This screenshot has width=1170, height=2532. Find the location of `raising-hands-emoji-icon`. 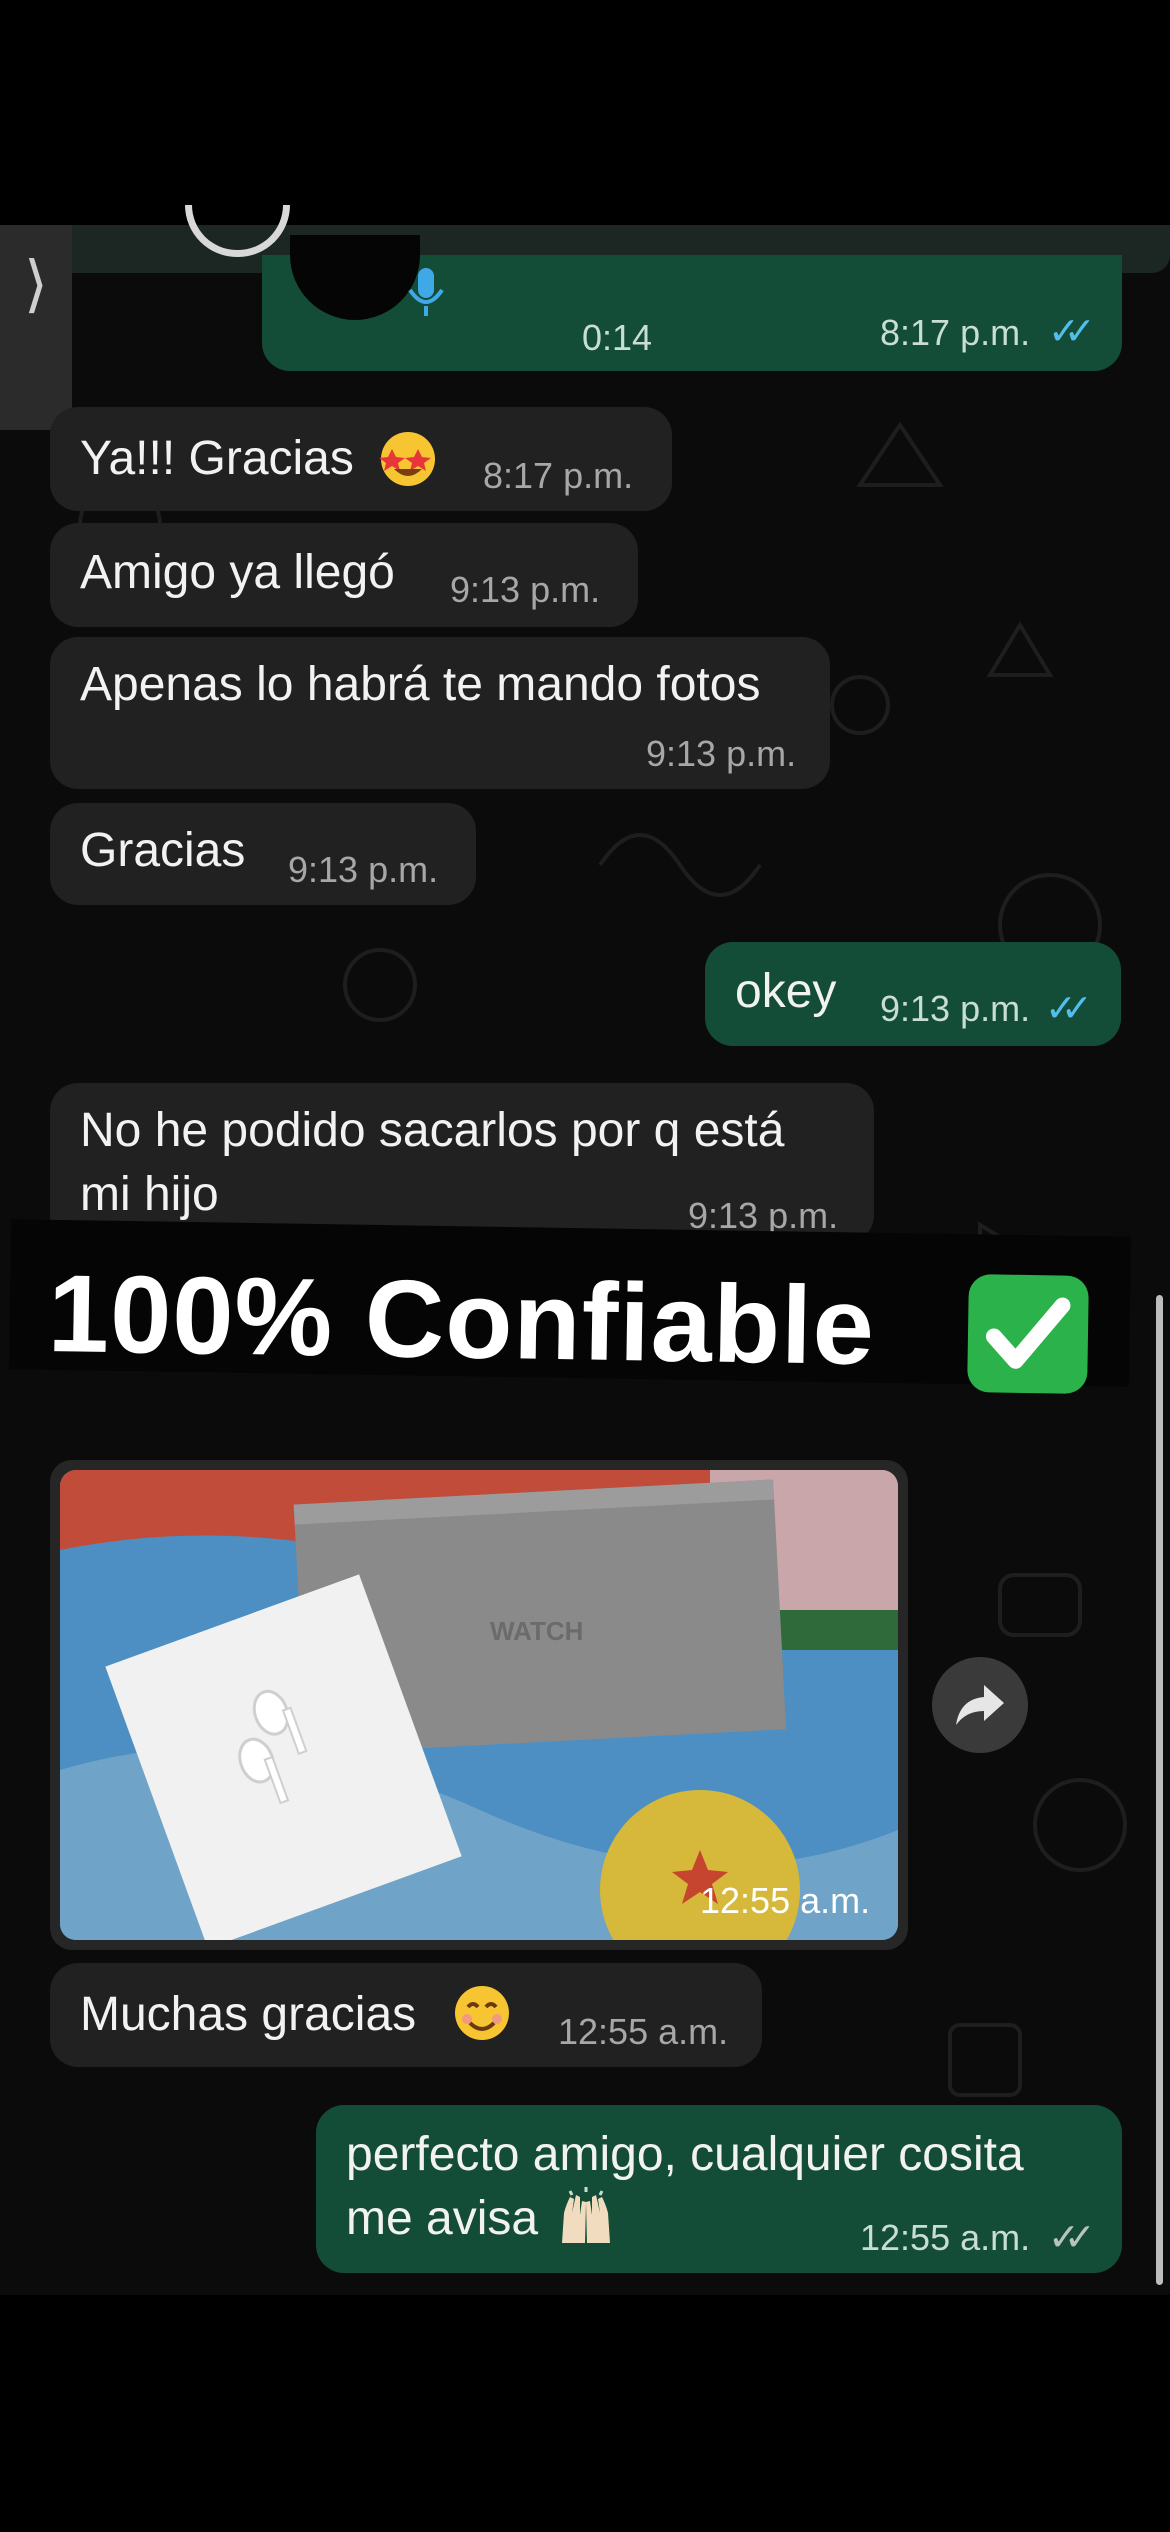

raising-hands-emoji-icon is located at coordinates (586, 2215).